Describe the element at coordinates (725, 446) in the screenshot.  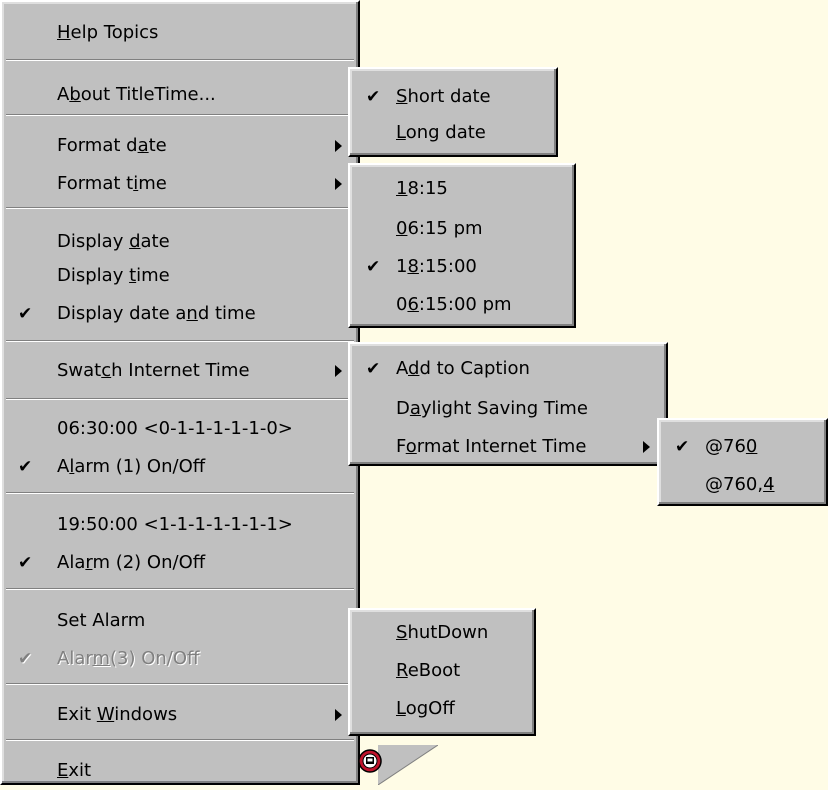
I see `label-text: @76` at that location.